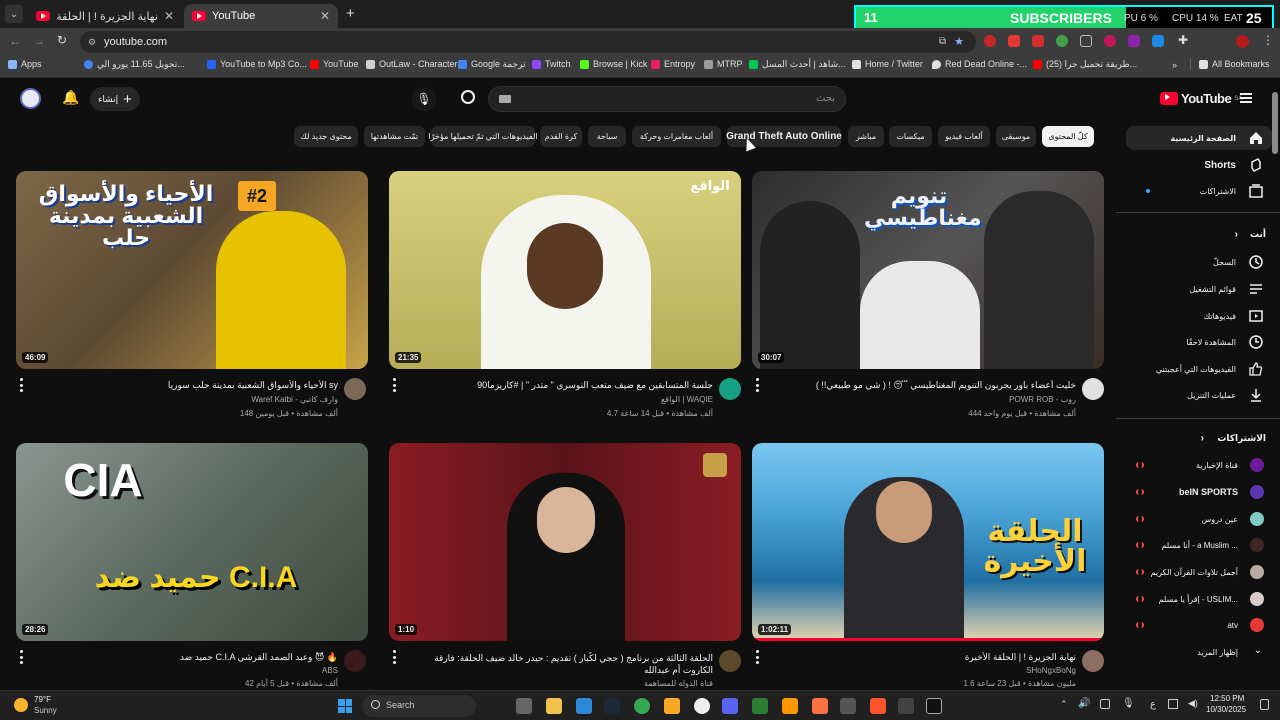  Describe the element at coordinates (394, 136) in the screenshot. I see `chip-watched: تمّت مشاهدتها` at that location.